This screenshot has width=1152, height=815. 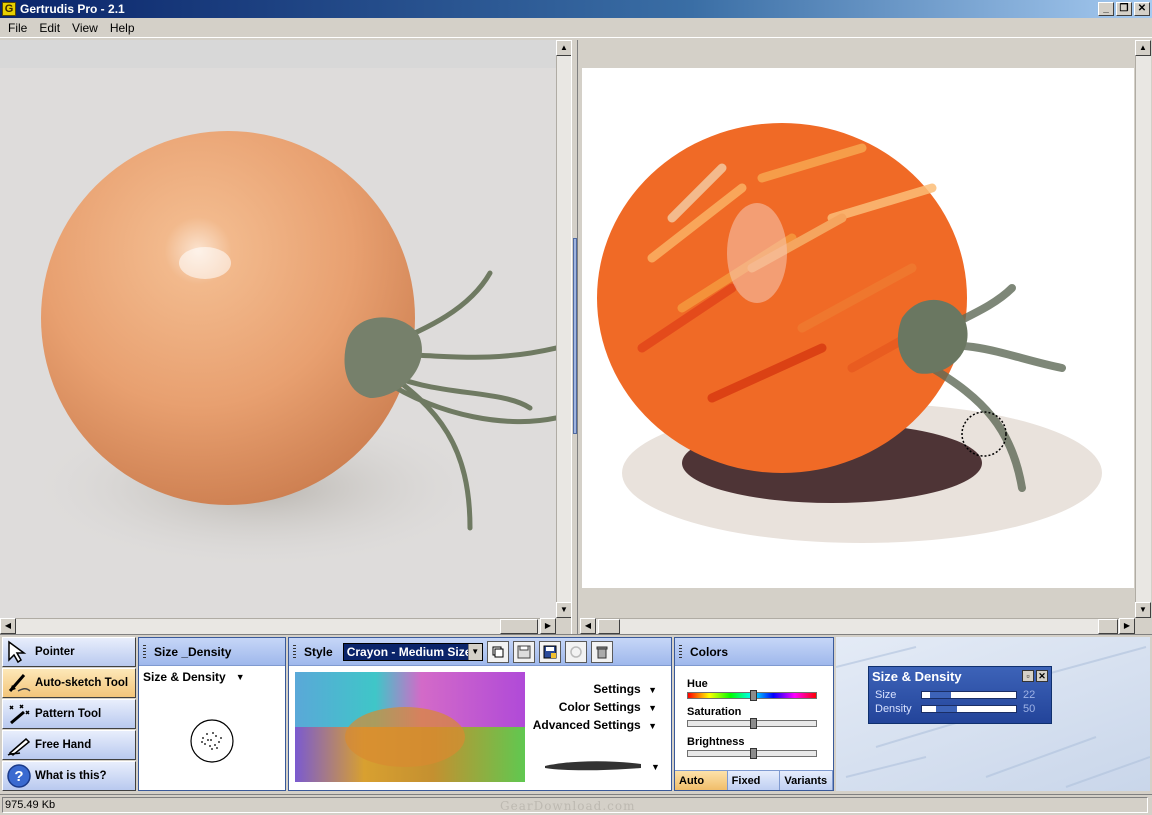 I want to click on restore-icon: ▫, so click(x=1028, y=676).